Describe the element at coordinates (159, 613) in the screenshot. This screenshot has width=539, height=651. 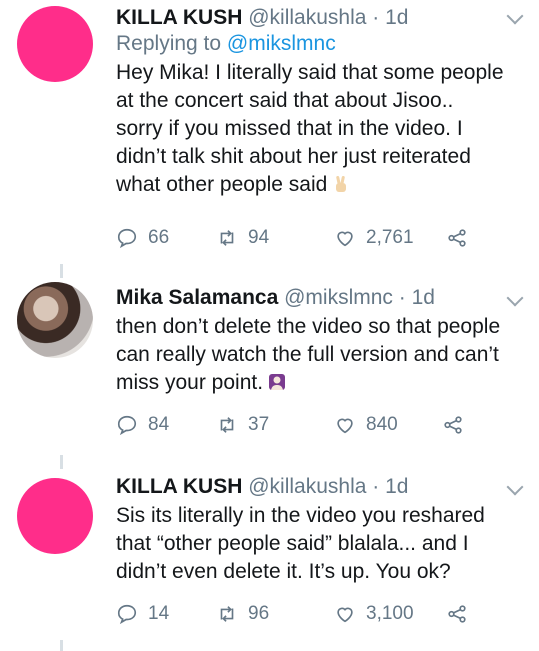
I see `reply-count: 14` at that location.